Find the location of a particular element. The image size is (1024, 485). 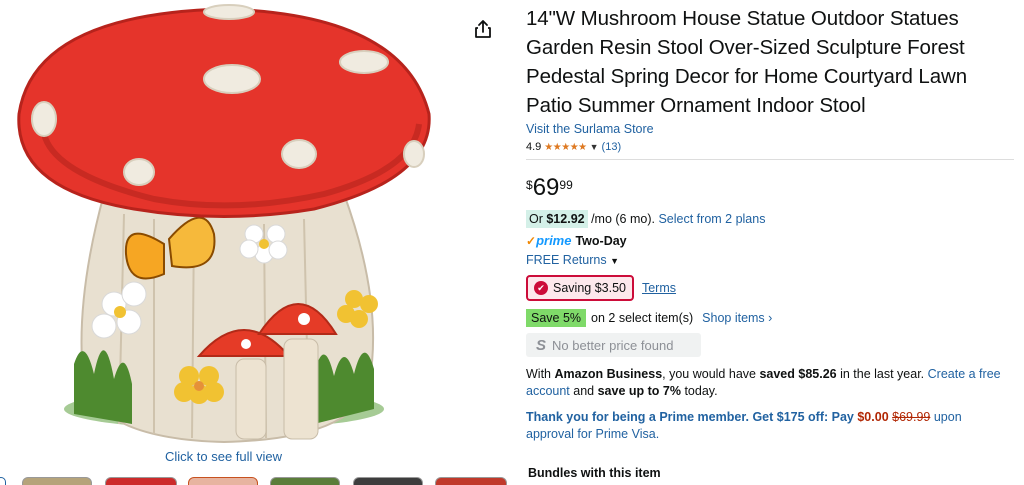

business-text: , you would have is located at coordinates (711, 374).